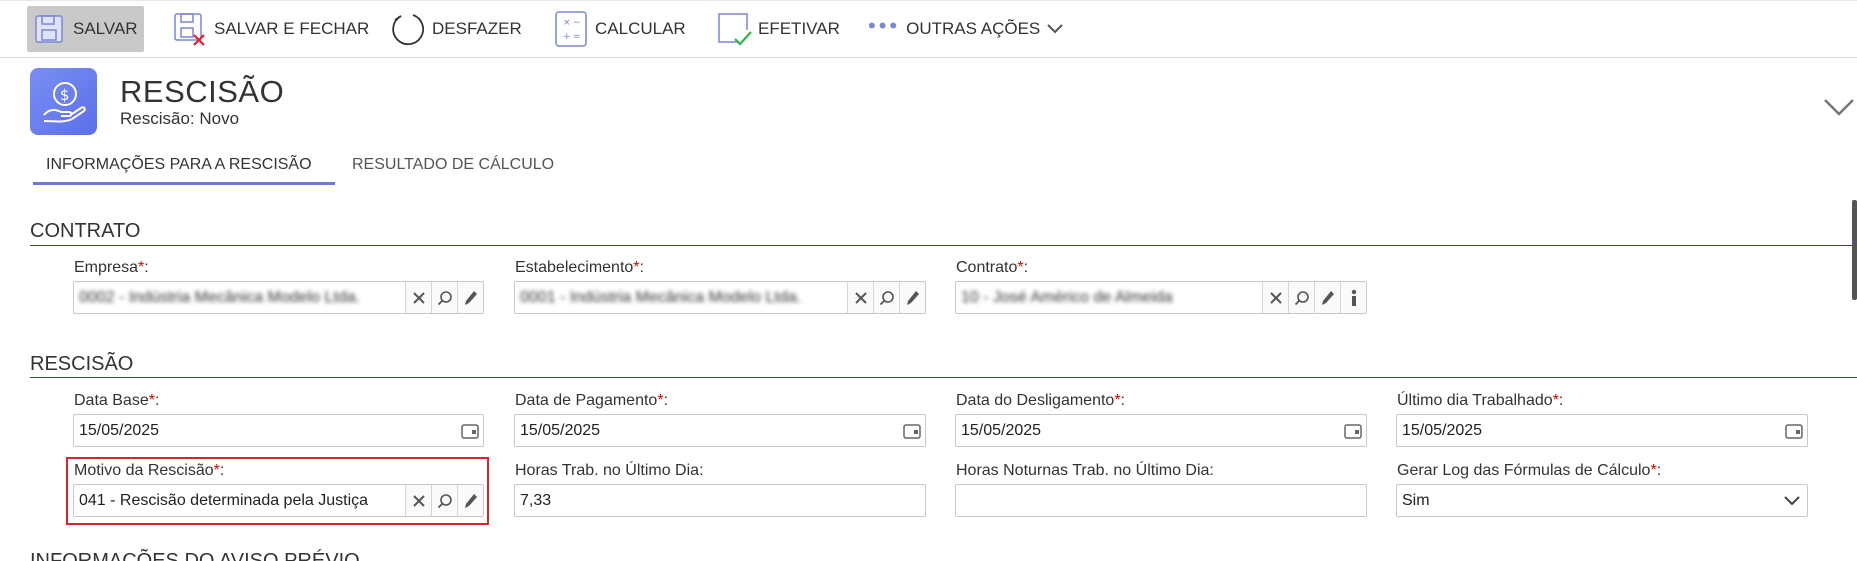 This screenshot has height=561, width=1857. I want to click on tab-resultado: RESULTADO DE CÁLCULO, so click(453, 165).